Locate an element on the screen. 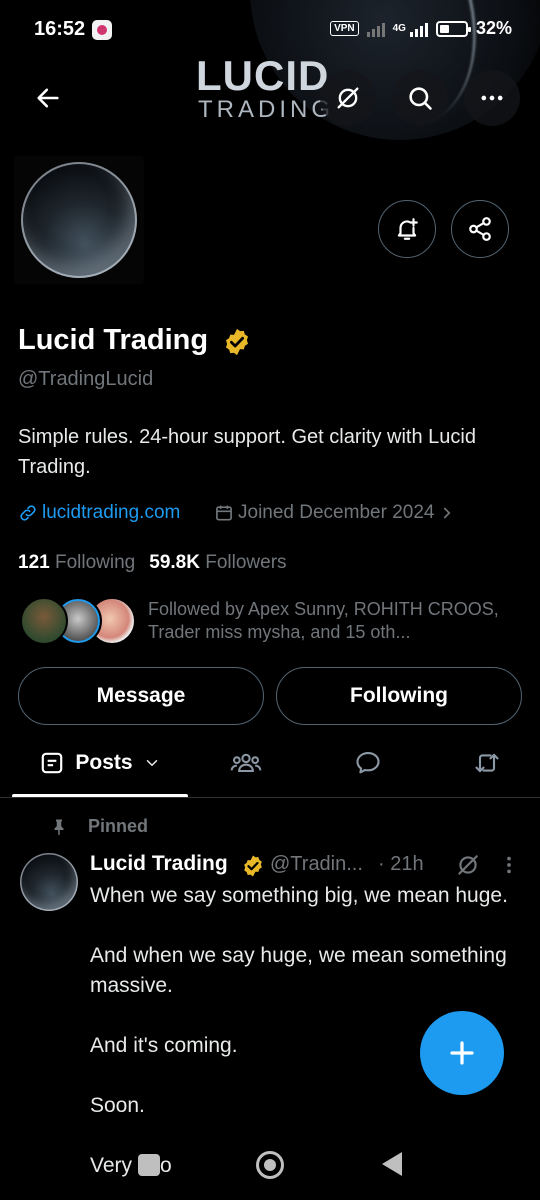 Image resolution: width=540 pixels, height=1200 pixels. search-button is located at coordinates (420, 98).